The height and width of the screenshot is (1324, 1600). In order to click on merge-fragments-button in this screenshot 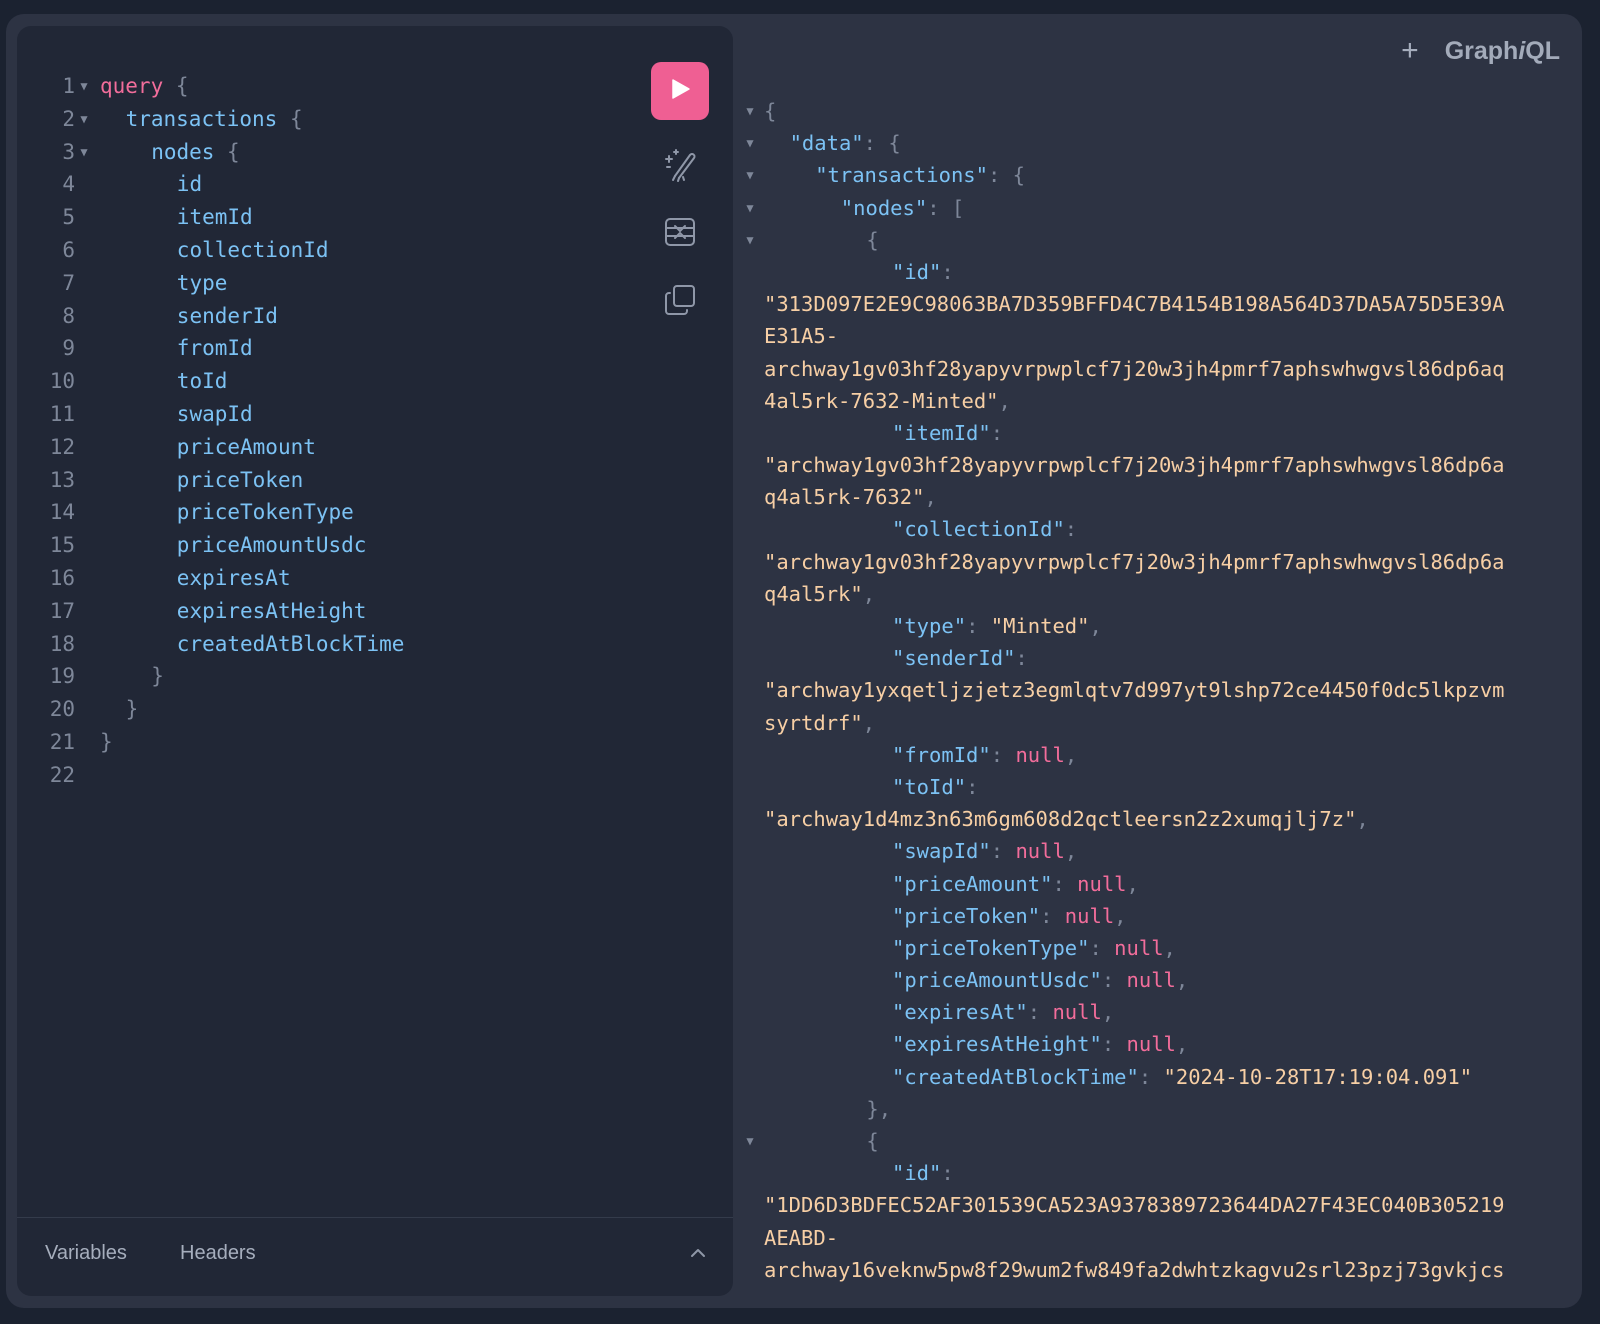, I will do `click(680, 234)`.